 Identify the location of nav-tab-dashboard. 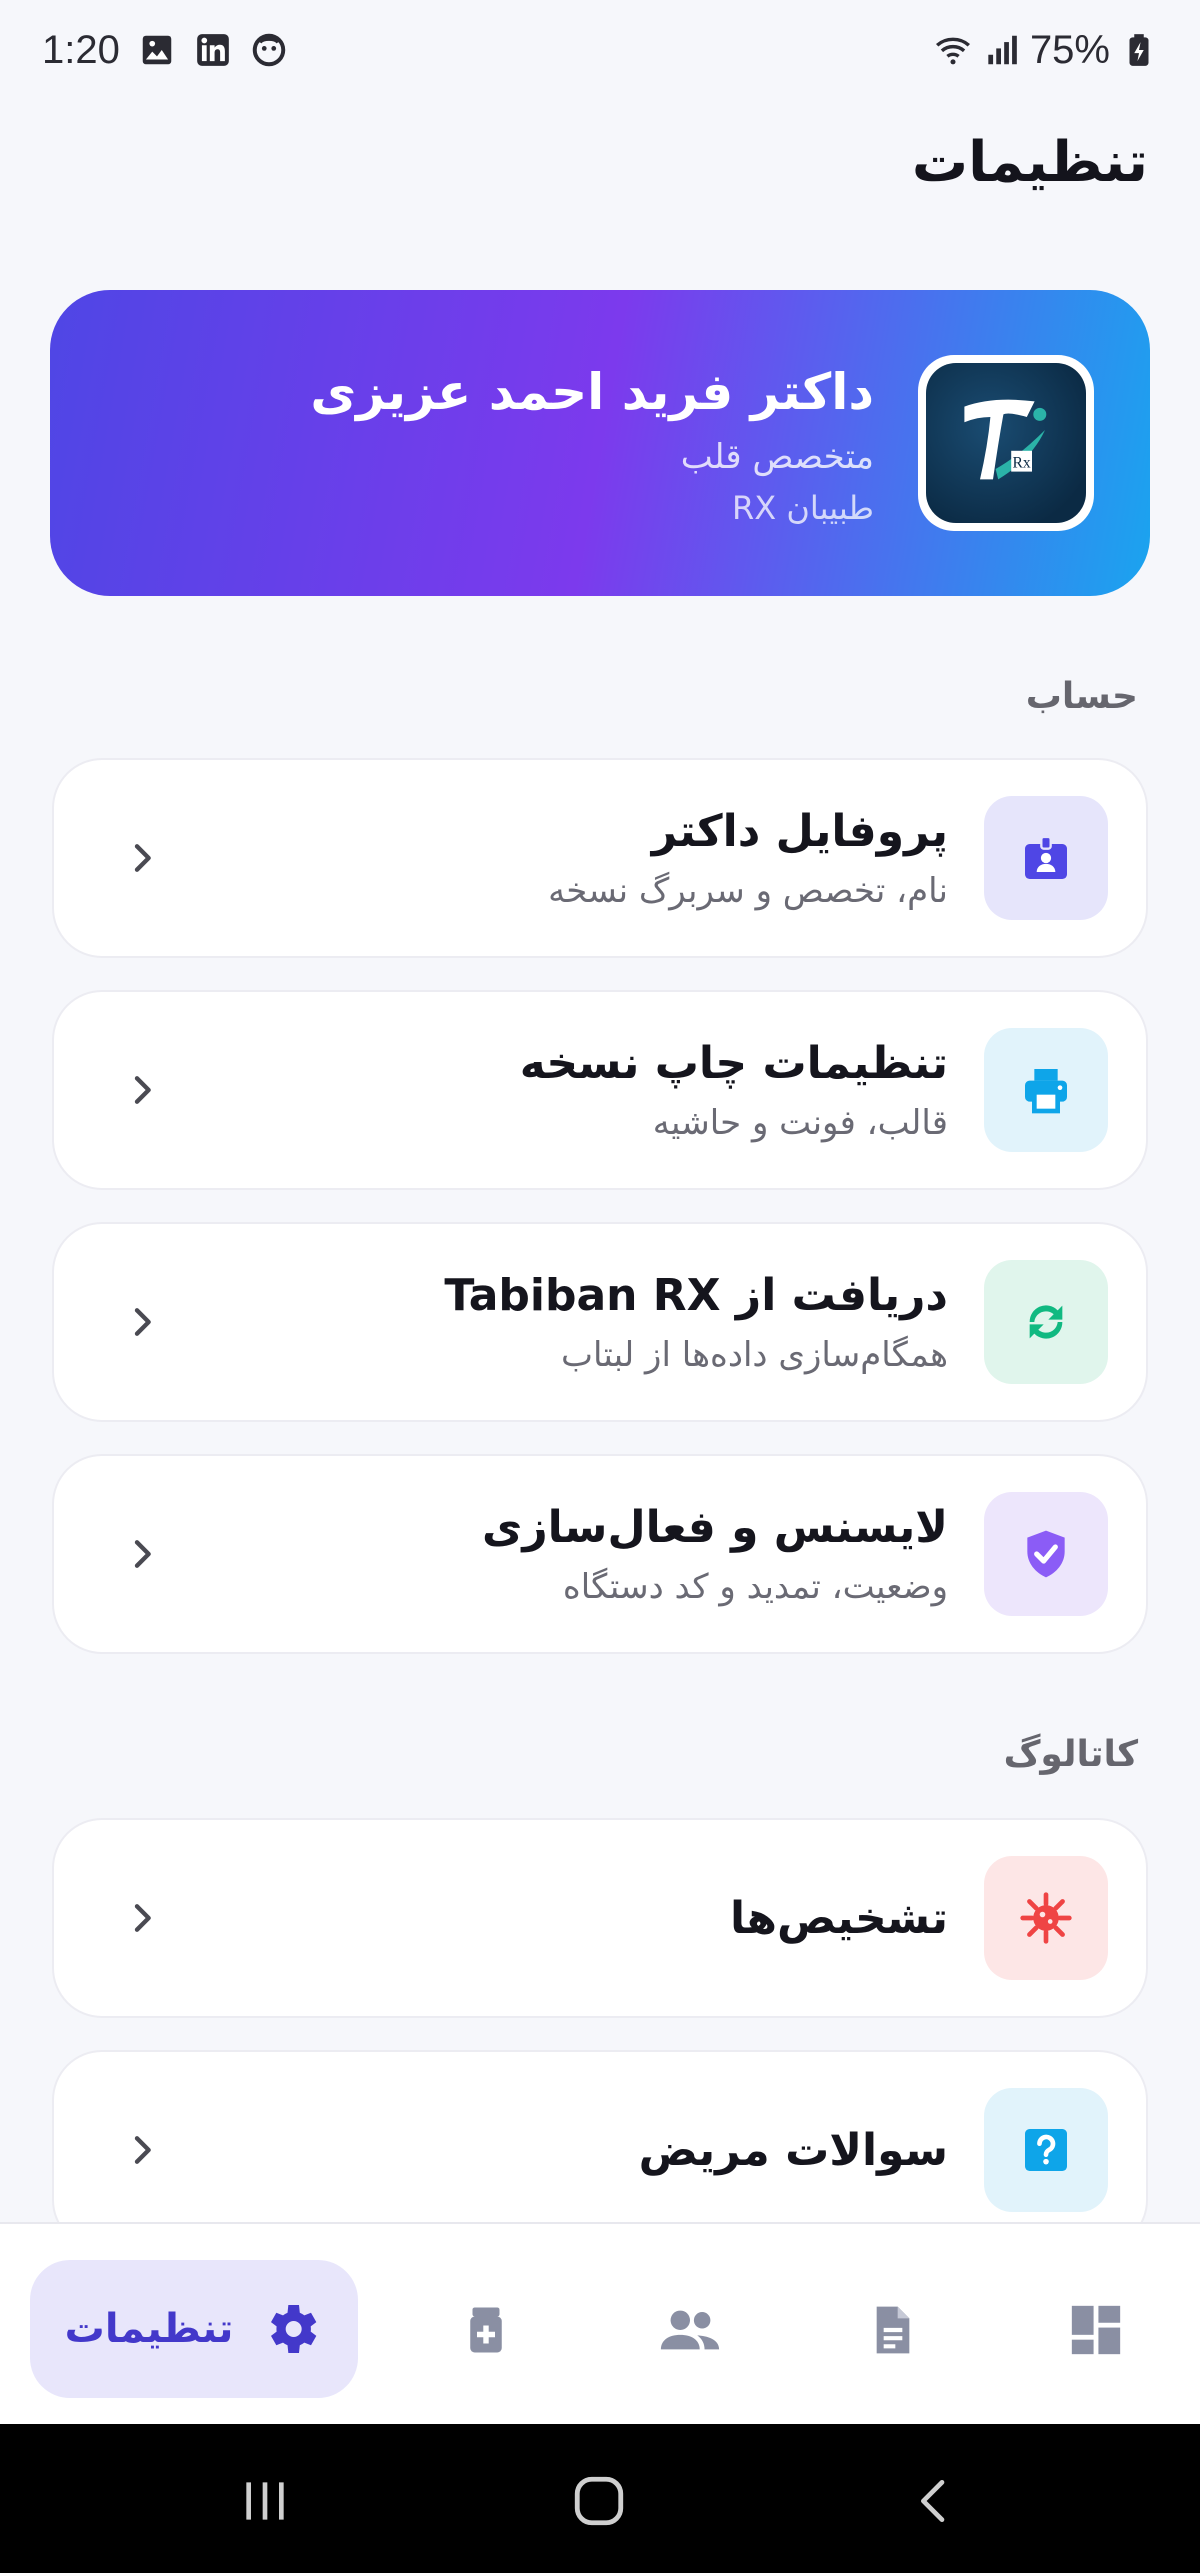
(1096, 2330).